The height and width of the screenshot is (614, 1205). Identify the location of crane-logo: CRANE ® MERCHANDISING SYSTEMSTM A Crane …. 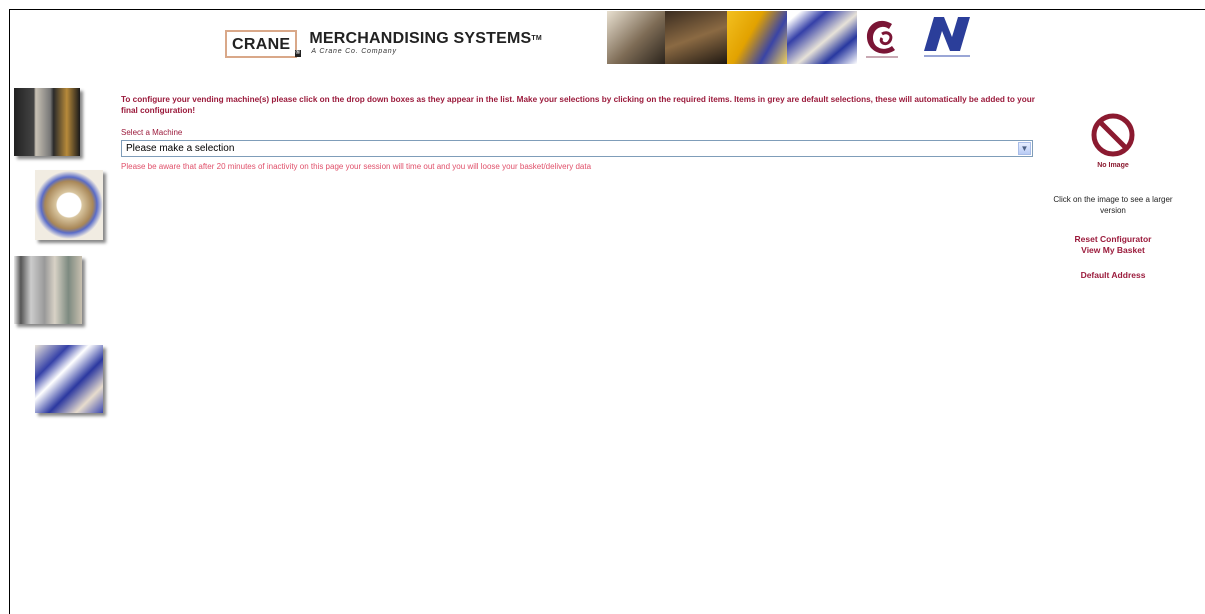
(383, 44).